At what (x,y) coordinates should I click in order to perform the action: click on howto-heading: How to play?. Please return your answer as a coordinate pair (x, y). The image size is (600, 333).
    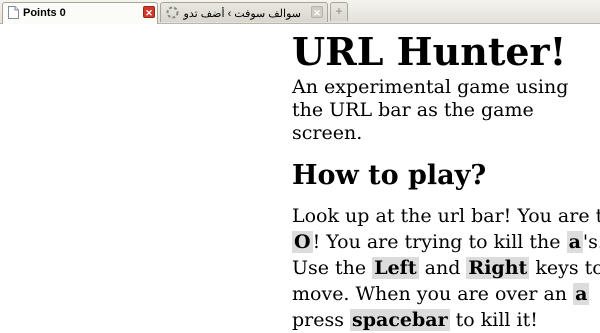
    Looking at the image, I should click on (389, 175).